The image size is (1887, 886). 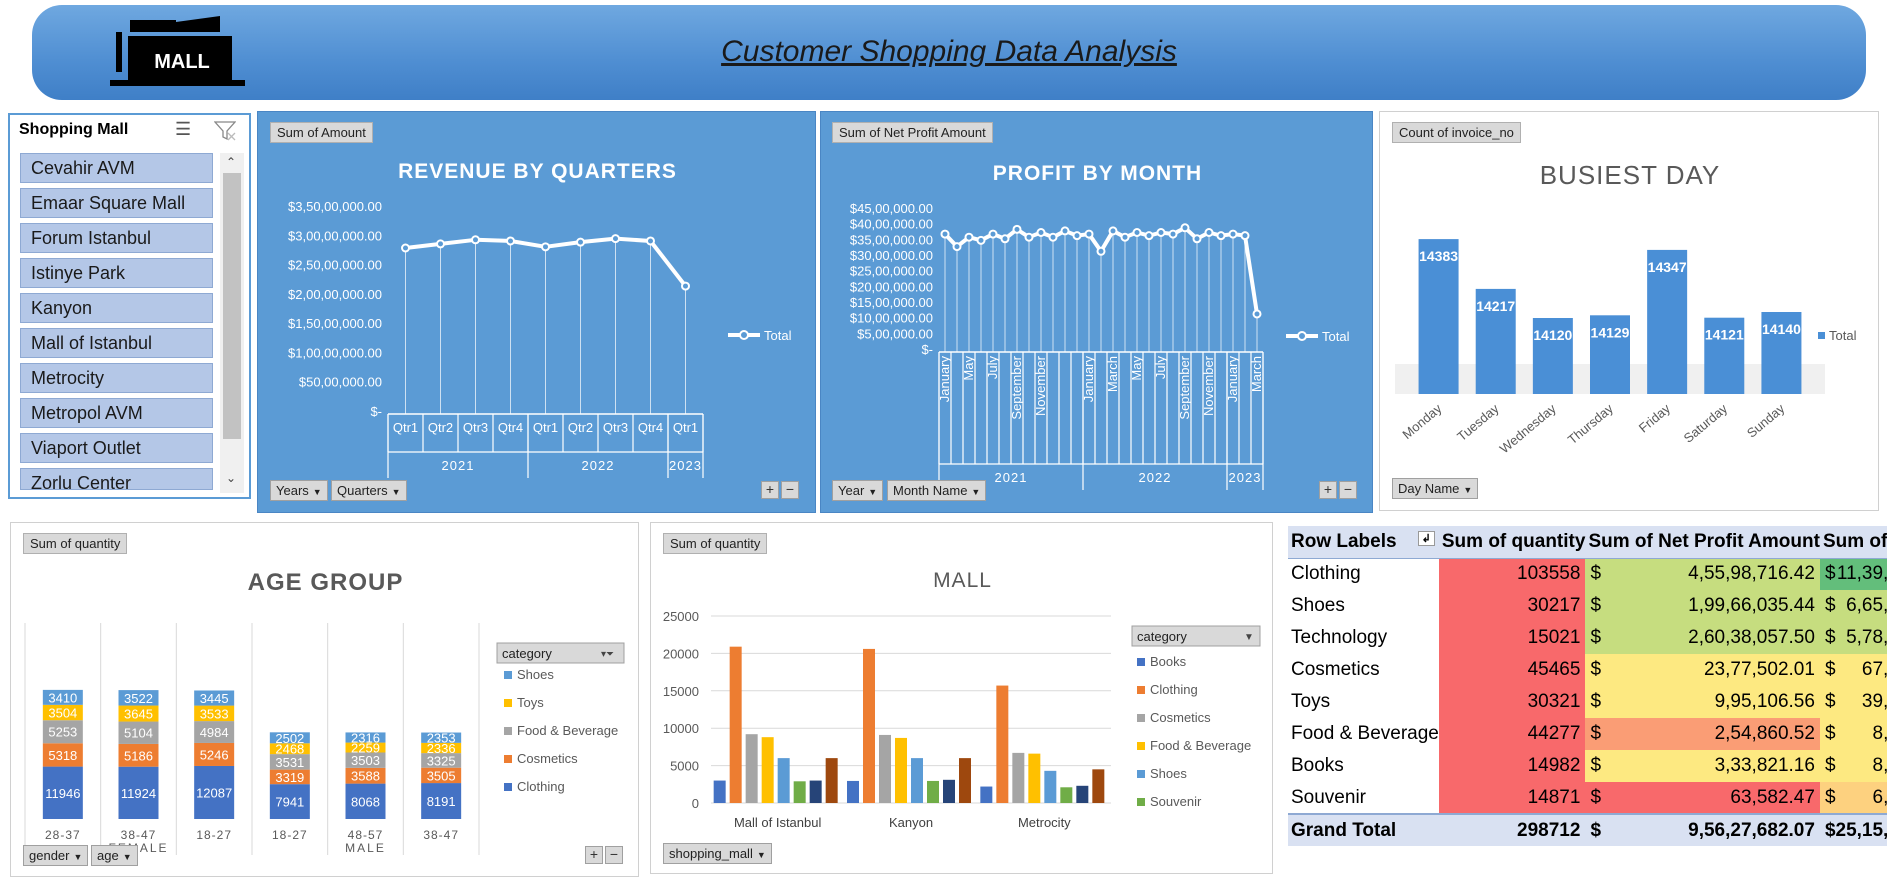 I want to click on cell-value: 67,92,862.90, so click(x=1874, y=669).